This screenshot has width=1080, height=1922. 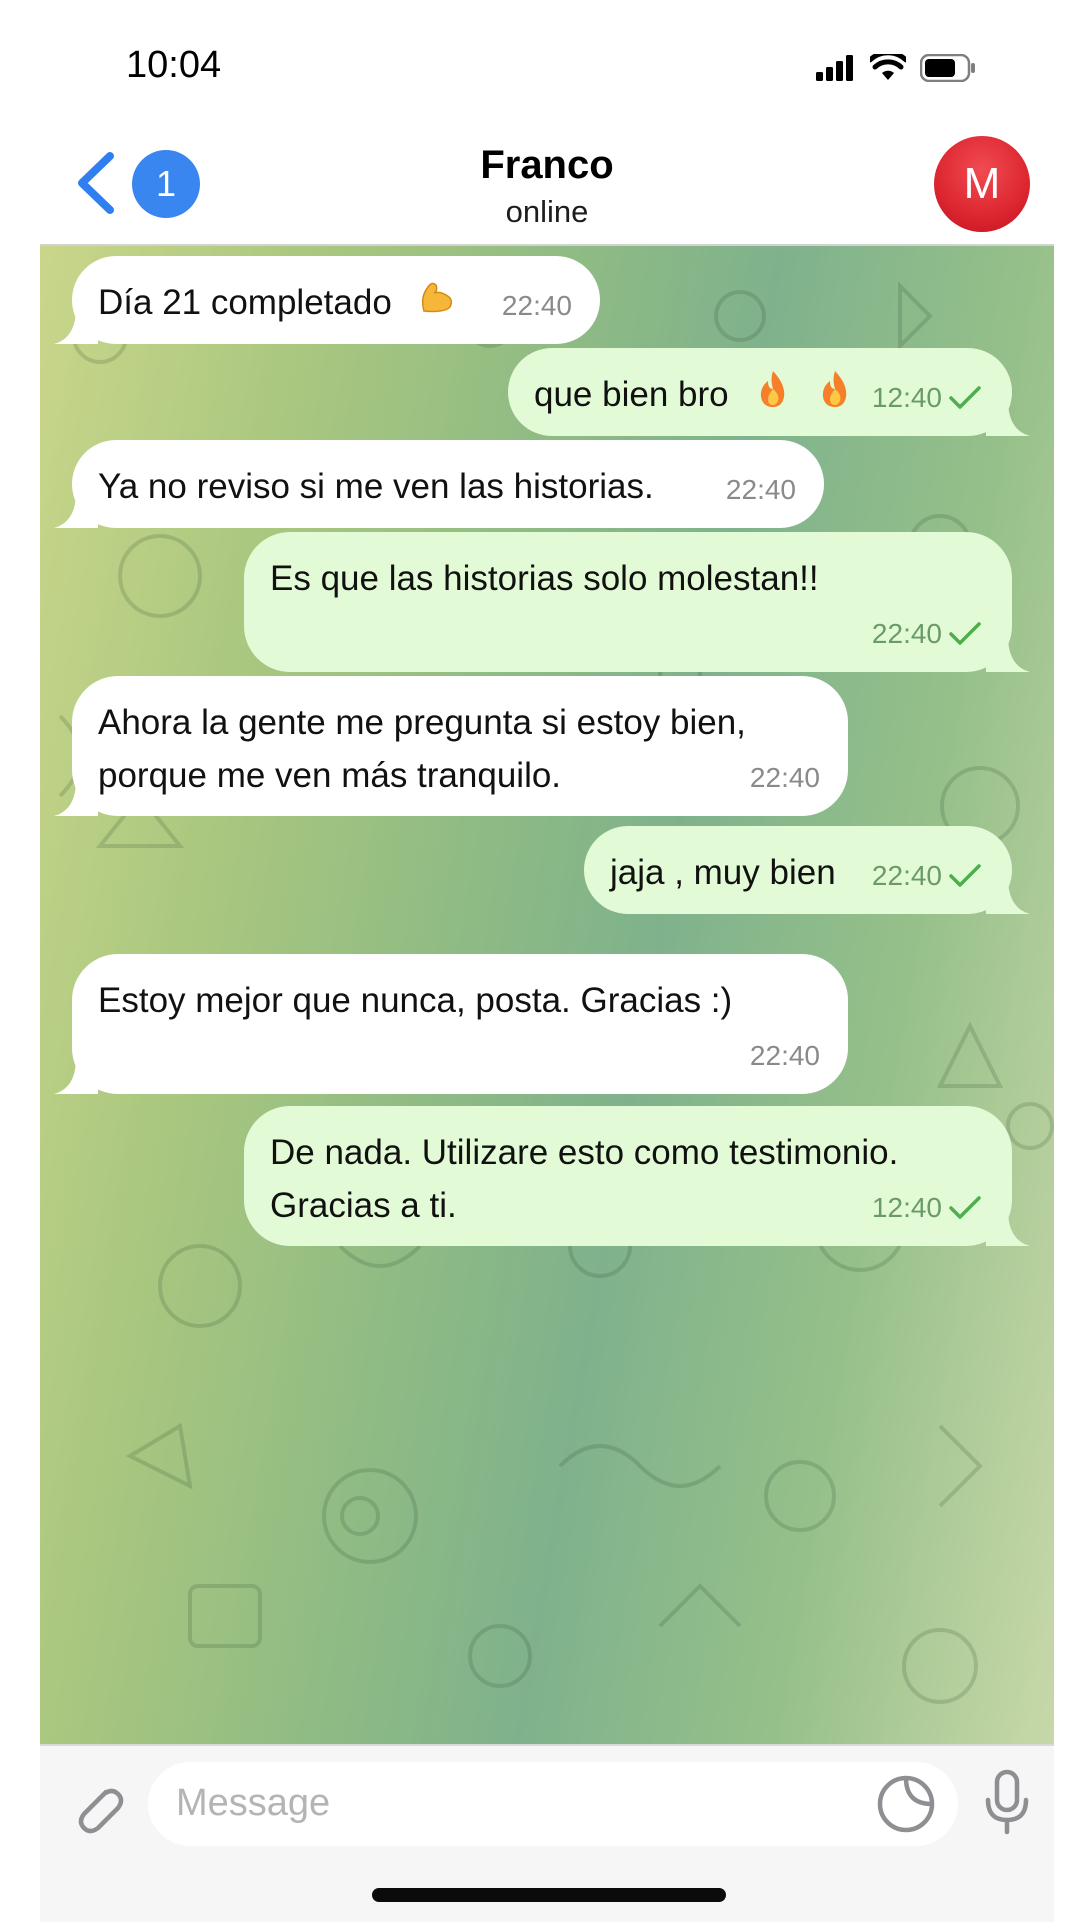 I want to click on flexed-biceps-emoji-icon, so click(x=436, y=304).